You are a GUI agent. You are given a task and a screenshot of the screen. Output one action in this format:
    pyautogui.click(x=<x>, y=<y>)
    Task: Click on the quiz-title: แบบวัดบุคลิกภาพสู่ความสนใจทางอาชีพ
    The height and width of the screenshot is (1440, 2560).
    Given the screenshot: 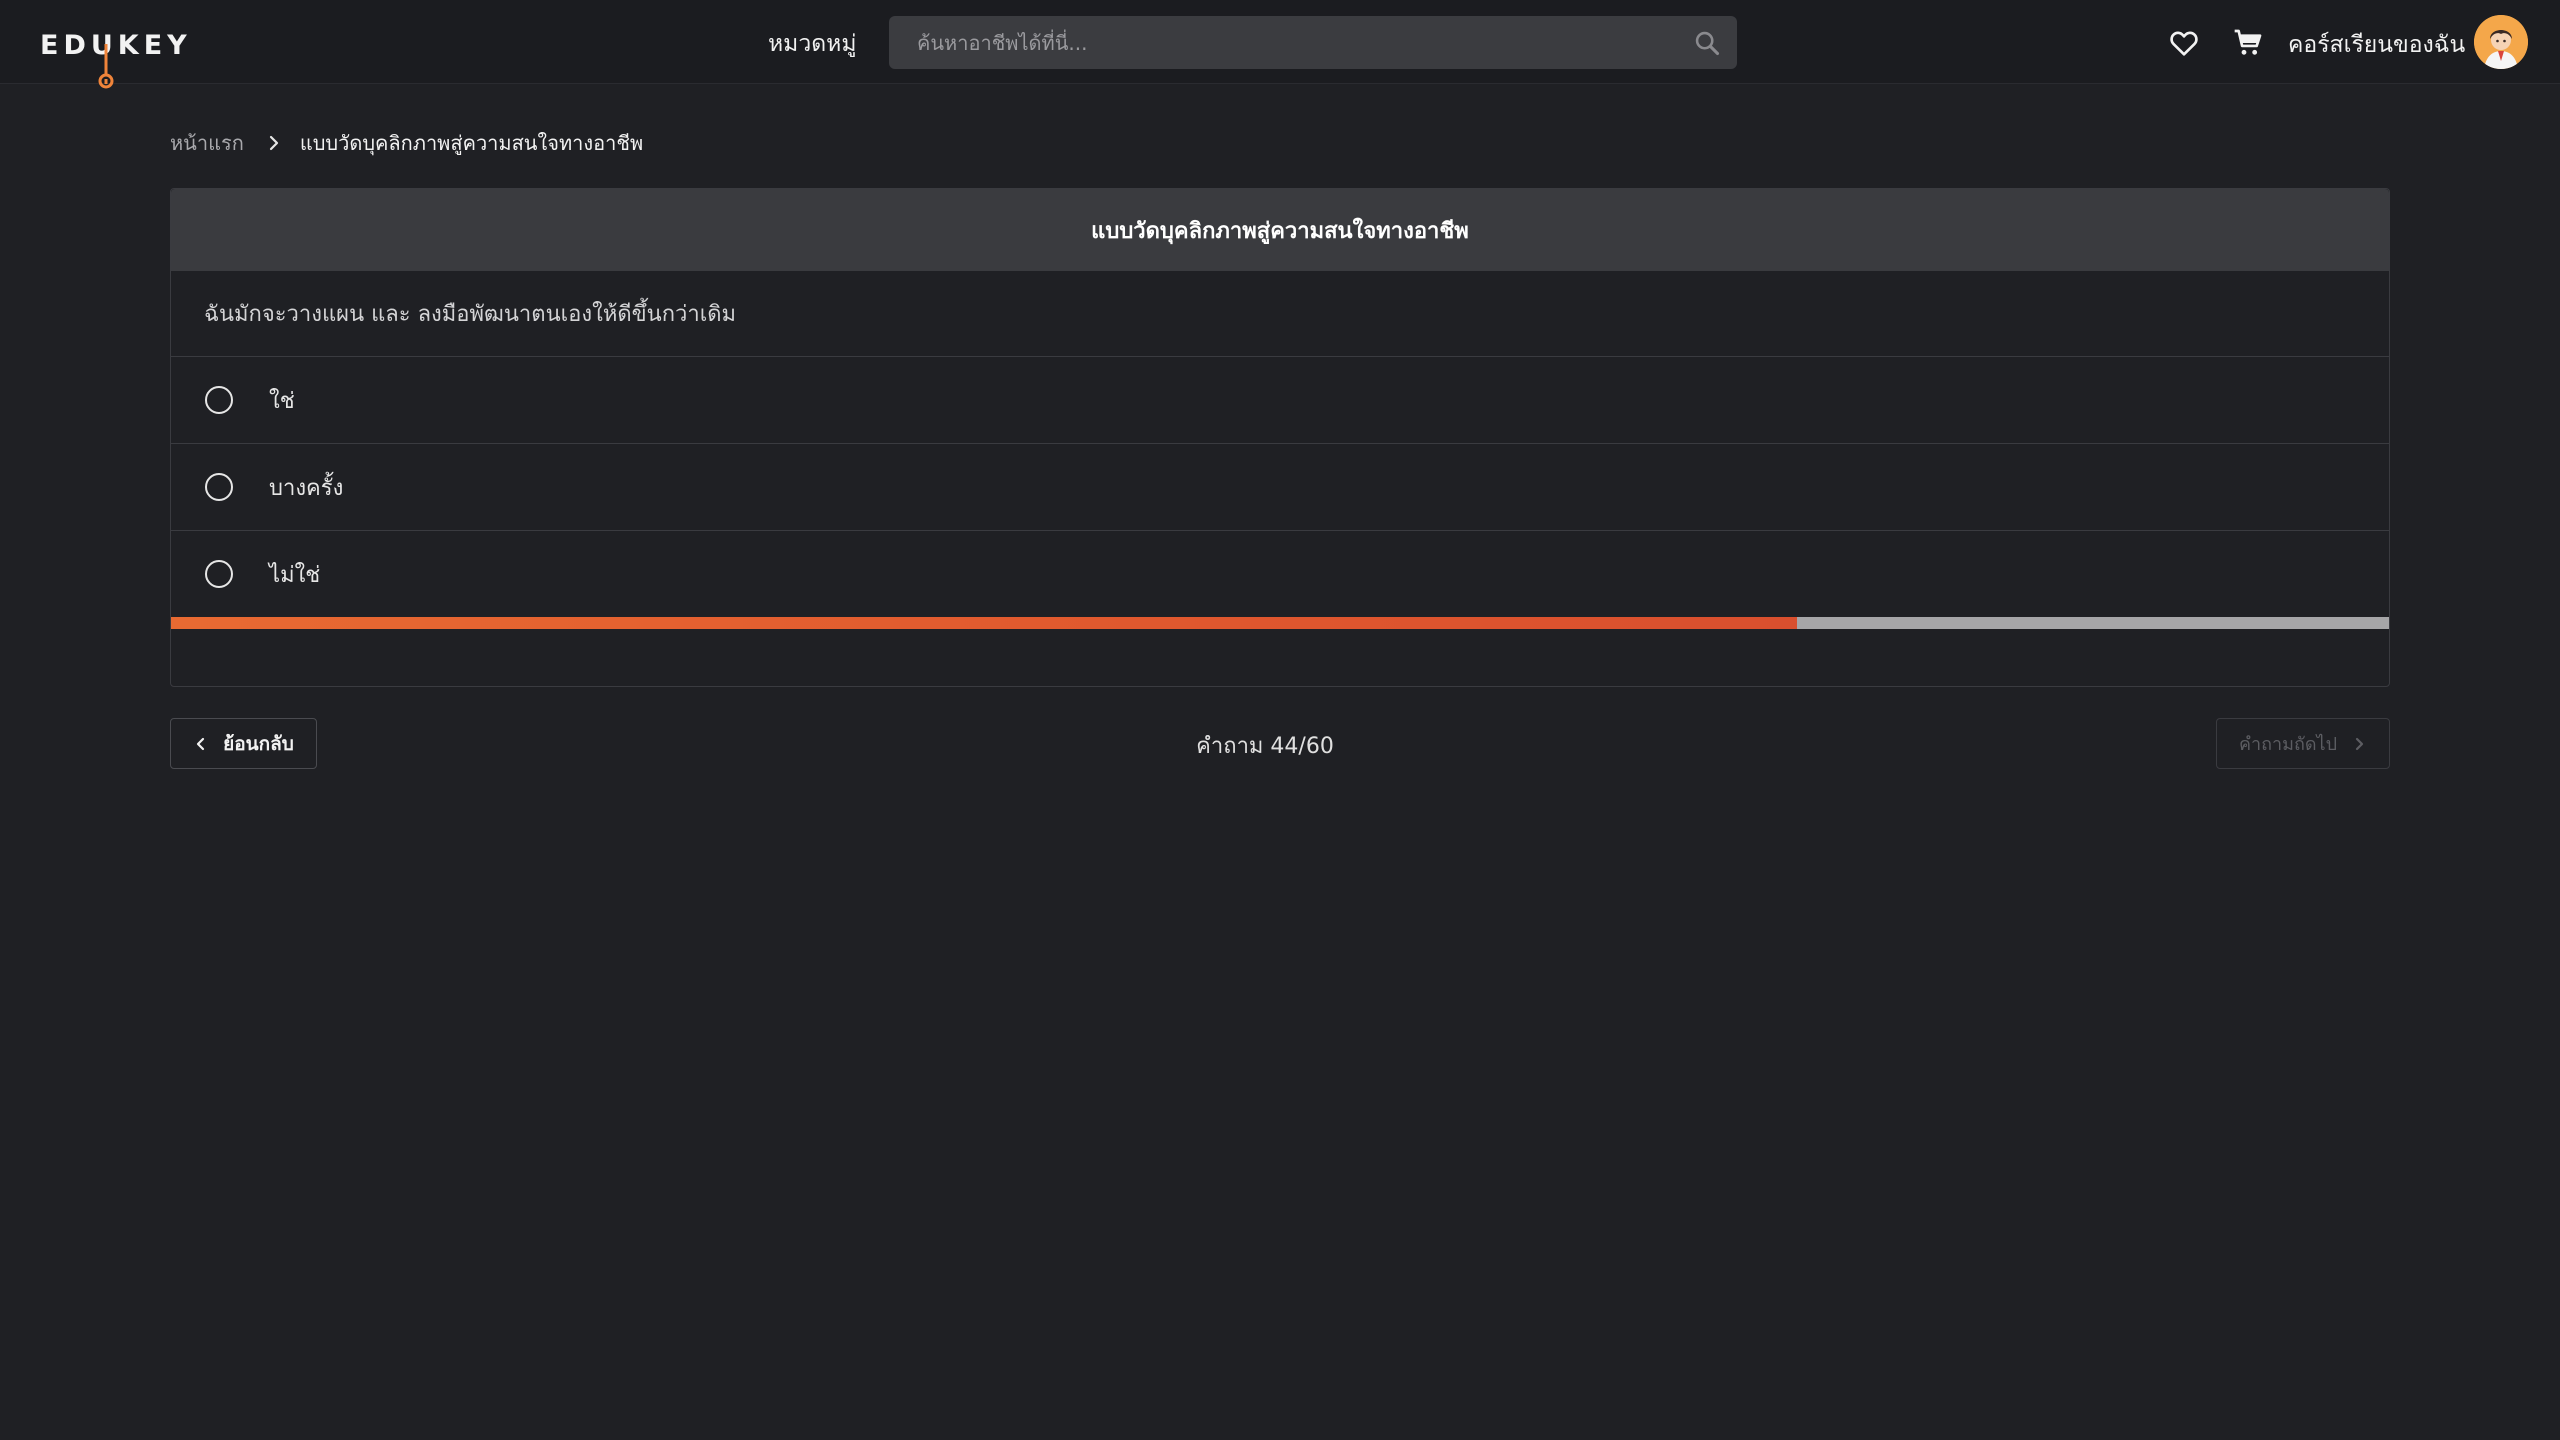 What is the action you would take?
    pyautogui.click(x=1280, y=230)
    